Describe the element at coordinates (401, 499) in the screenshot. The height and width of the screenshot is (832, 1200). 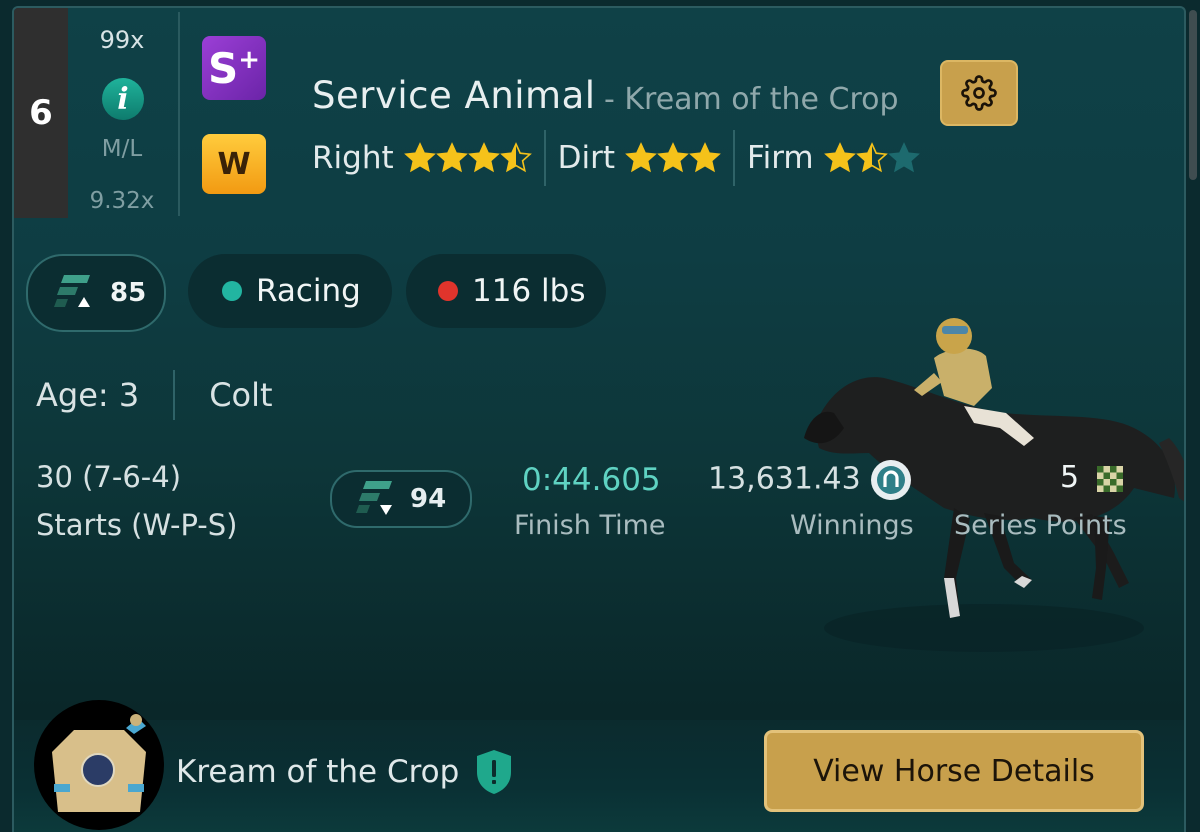
I see `speed-rating-pill: 94` at that location.